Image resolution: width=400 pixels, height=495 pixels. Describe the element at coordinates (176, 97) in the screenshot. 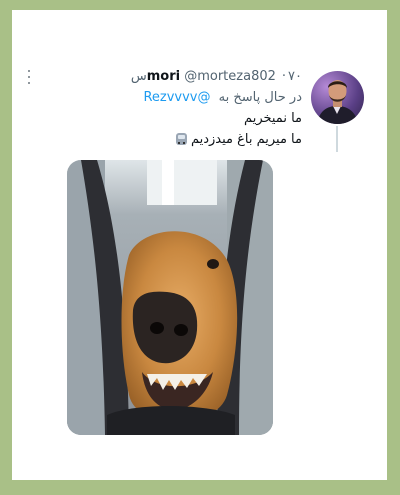

I see `reply-mention-link: @Rezvvvv` at that location.